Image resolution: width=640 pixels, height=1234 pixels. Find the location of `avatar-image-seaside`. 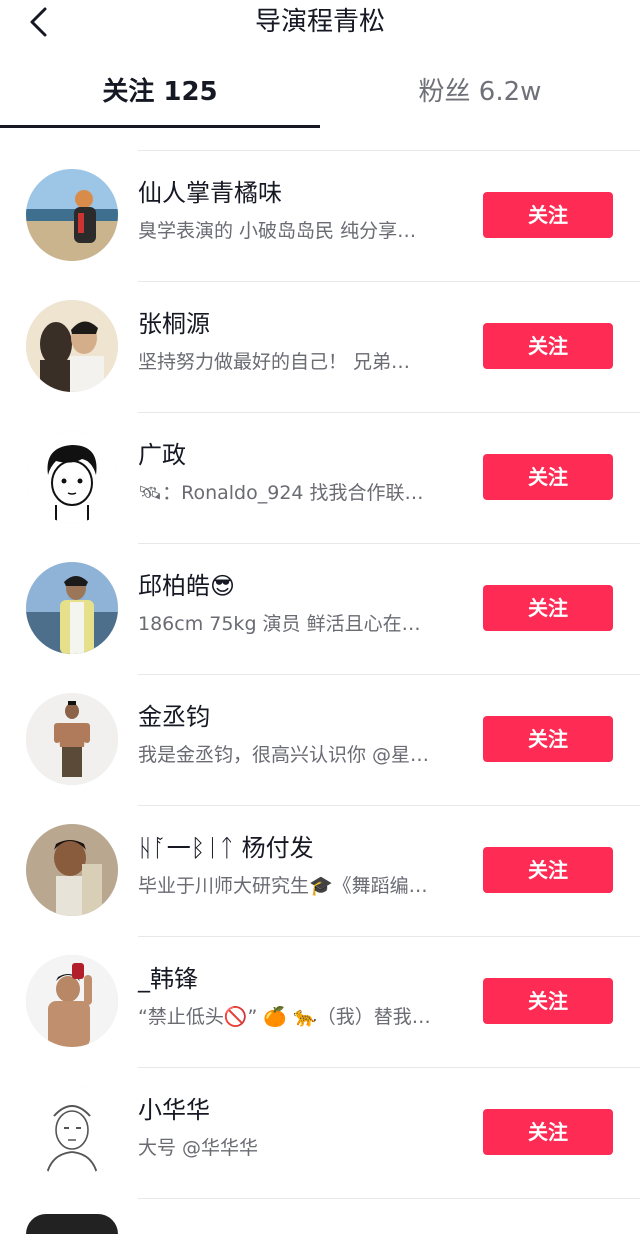

avatar-image-seaside is located at coordinates (72, 608).